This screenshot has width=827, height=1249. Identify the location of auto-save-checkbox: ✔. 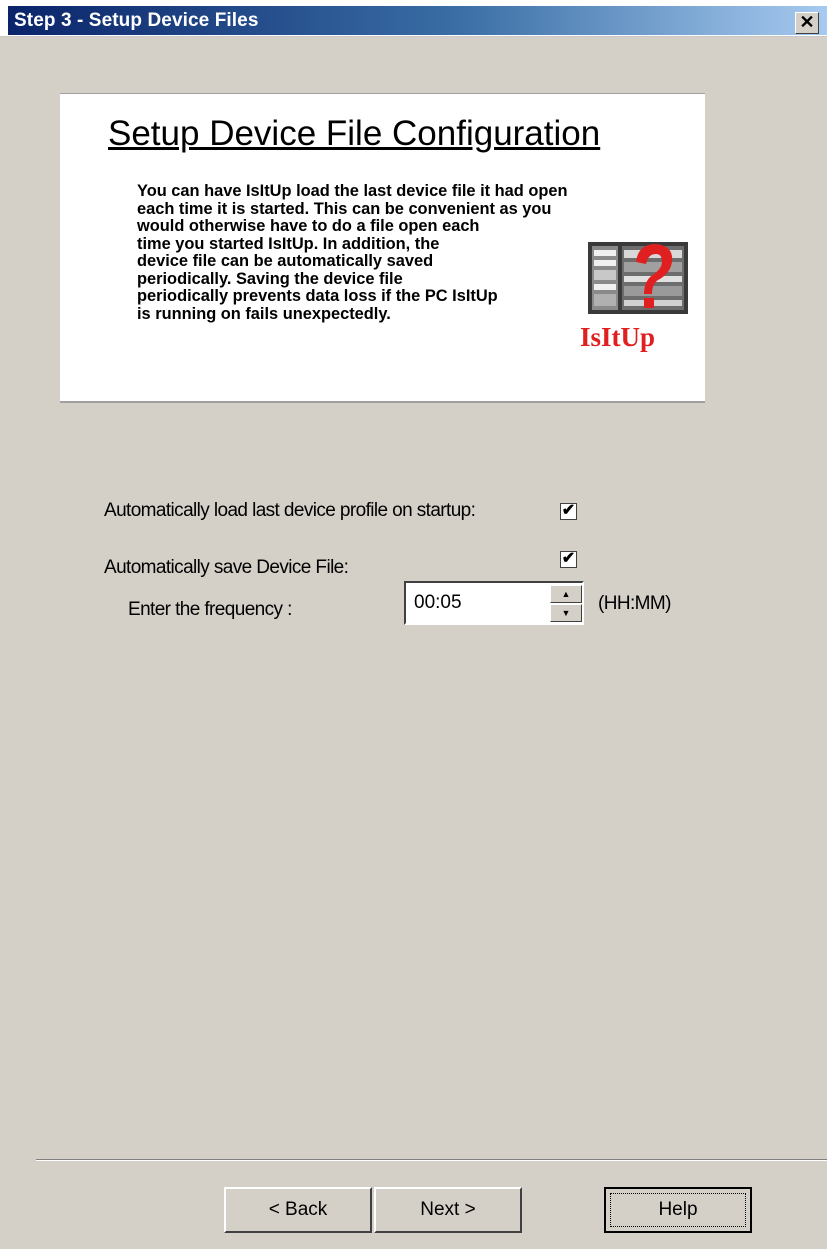
(568, 559).